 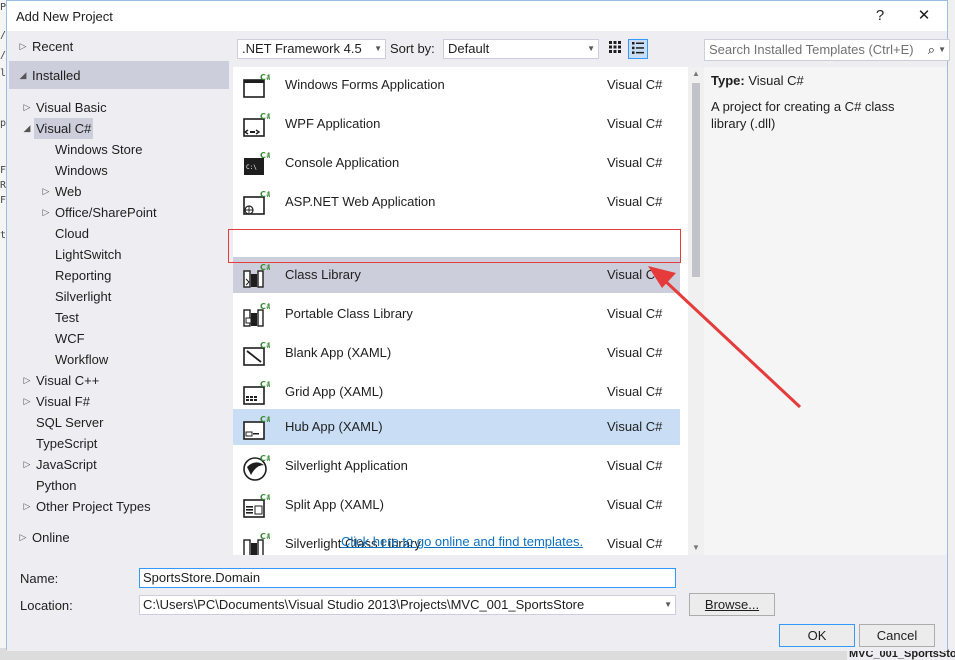 I want to click on scroll-up-icon: ▲, so click(x=696, y=74).